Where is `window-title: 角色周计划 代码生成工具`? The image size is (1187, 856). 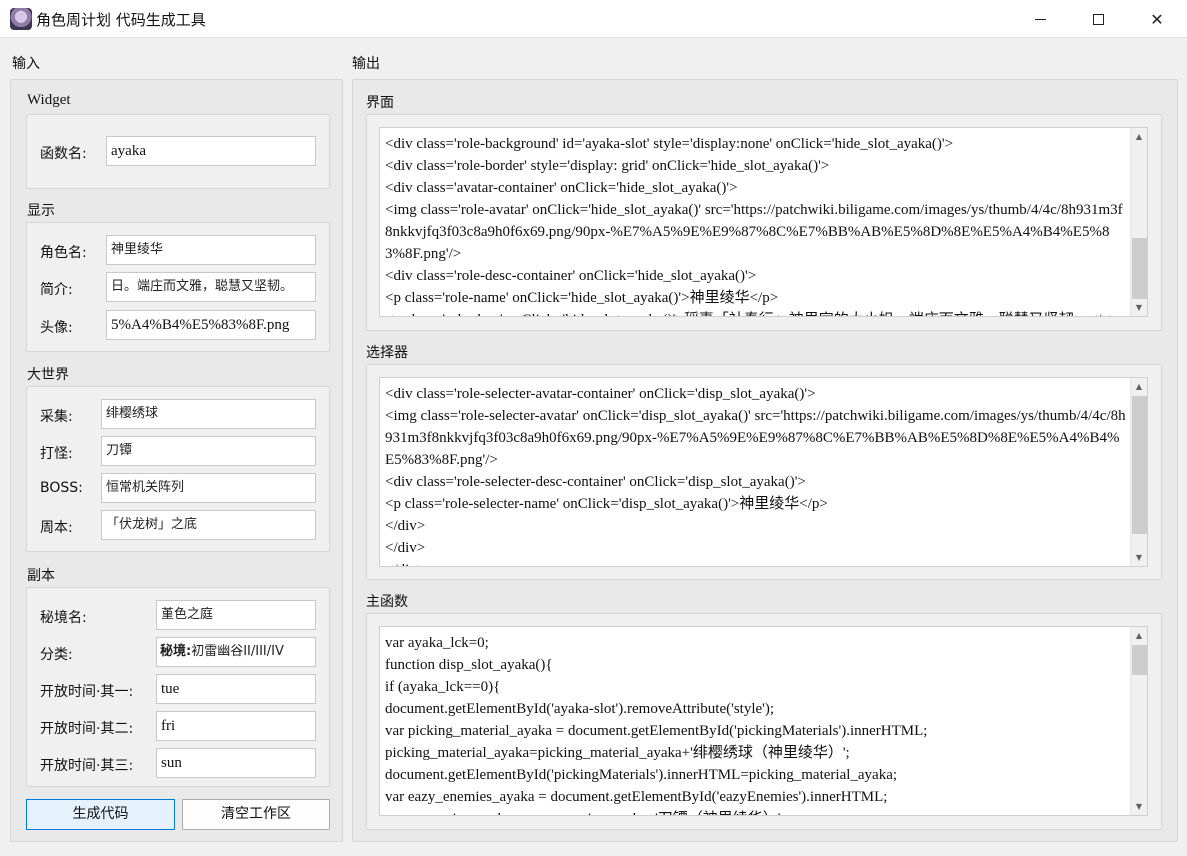 window-title: 角色周计划 代码生成工具 is located at coordinates (121, 20).